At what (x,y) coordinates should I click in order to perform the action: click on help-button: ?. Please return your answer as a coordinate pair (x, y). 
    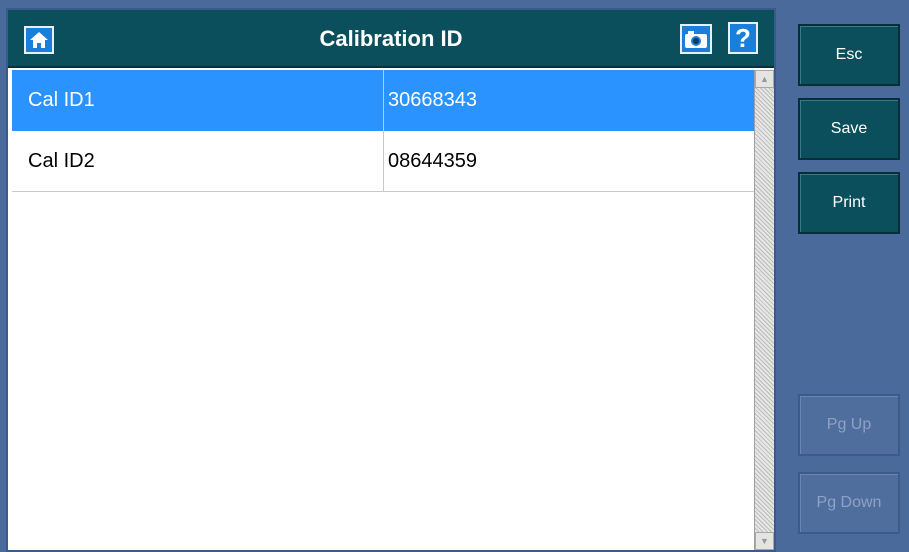
    Looking at the image, I should click on (743, 38).